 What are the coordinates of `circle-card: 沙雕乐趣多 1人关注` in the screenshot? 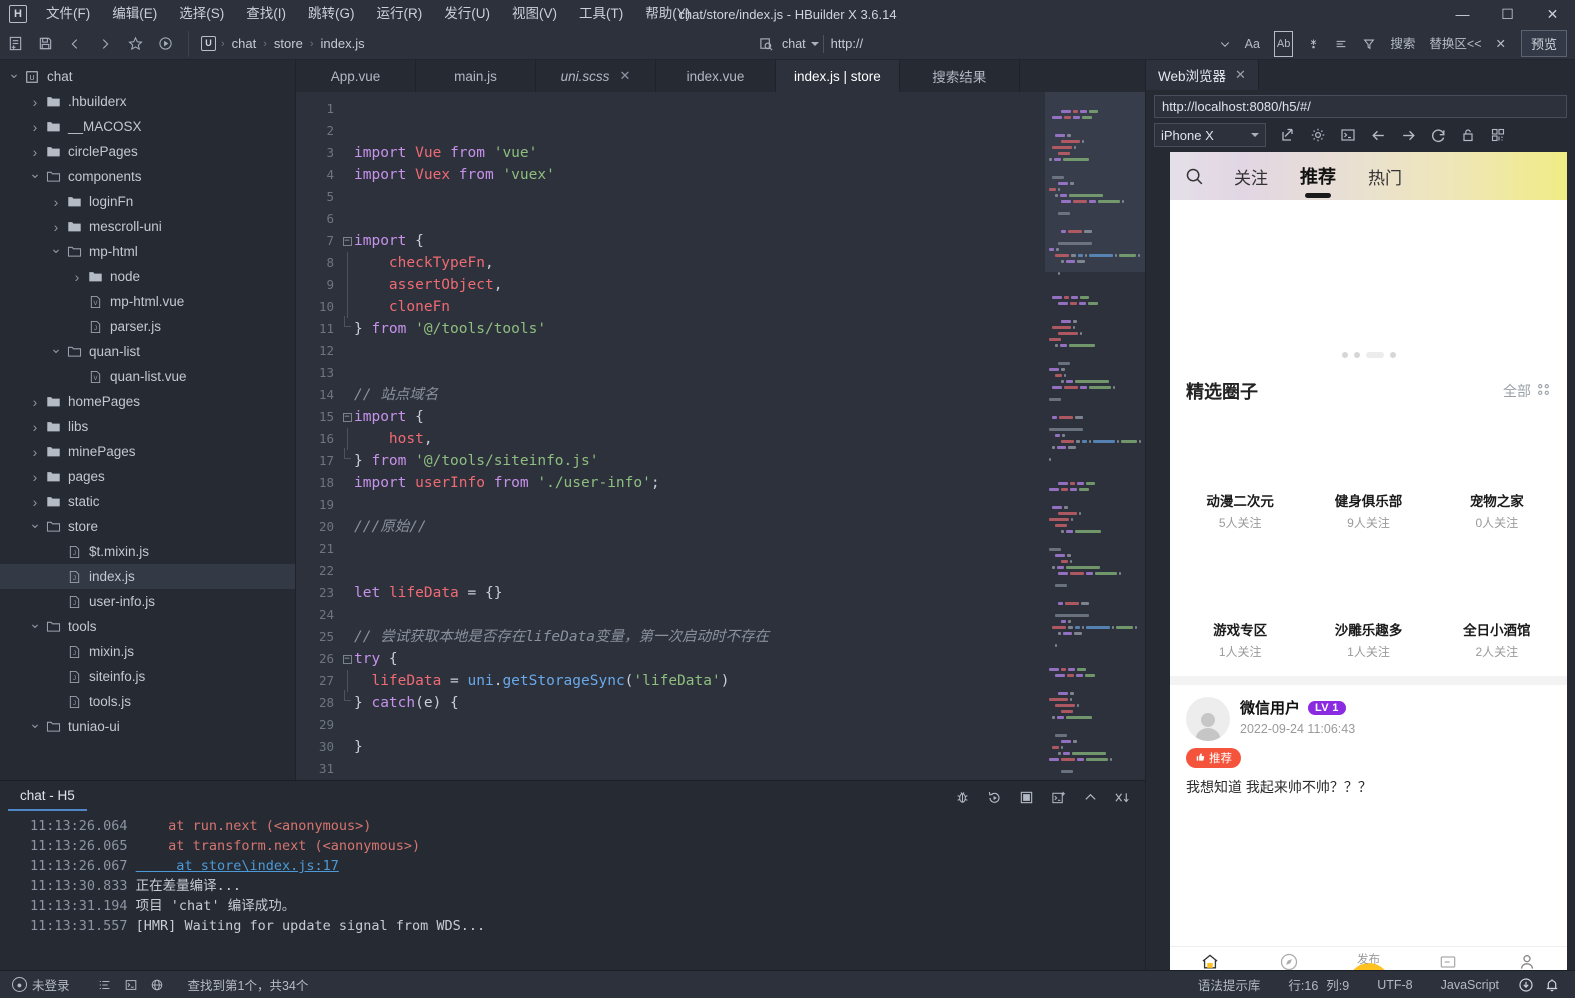 It's located at (1368, 602).